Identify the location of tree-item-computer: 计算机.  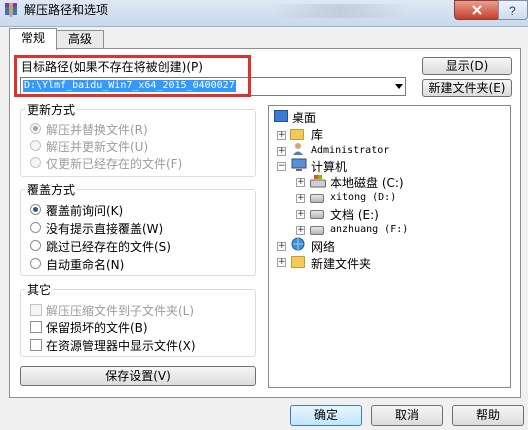
(329, 166).